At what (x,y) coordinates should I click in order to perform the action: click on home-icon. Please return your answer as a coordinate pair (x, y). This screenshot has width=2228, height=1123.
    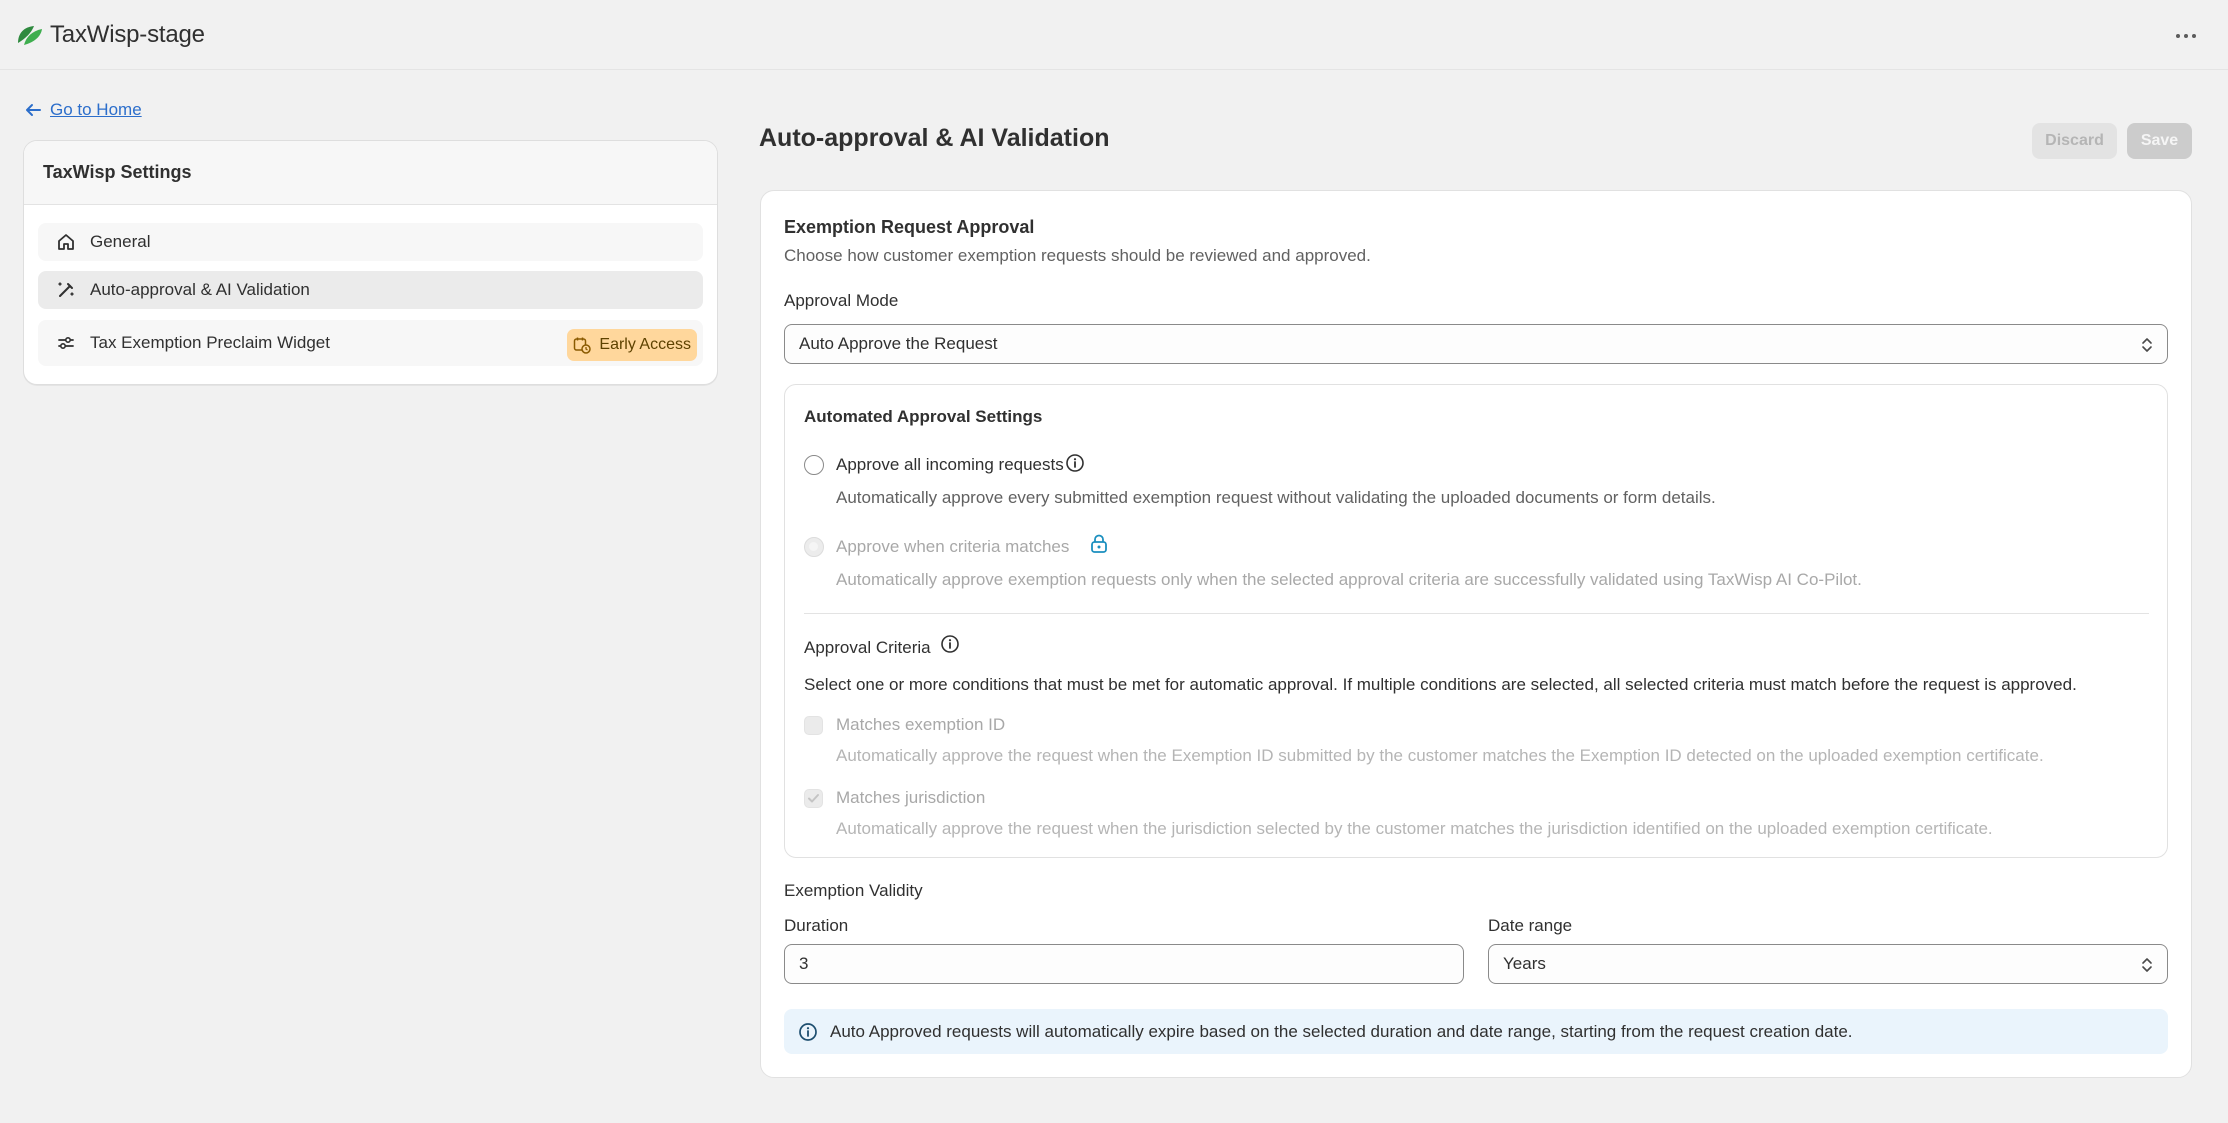
    Looking at the image, I should click on (66, 242).